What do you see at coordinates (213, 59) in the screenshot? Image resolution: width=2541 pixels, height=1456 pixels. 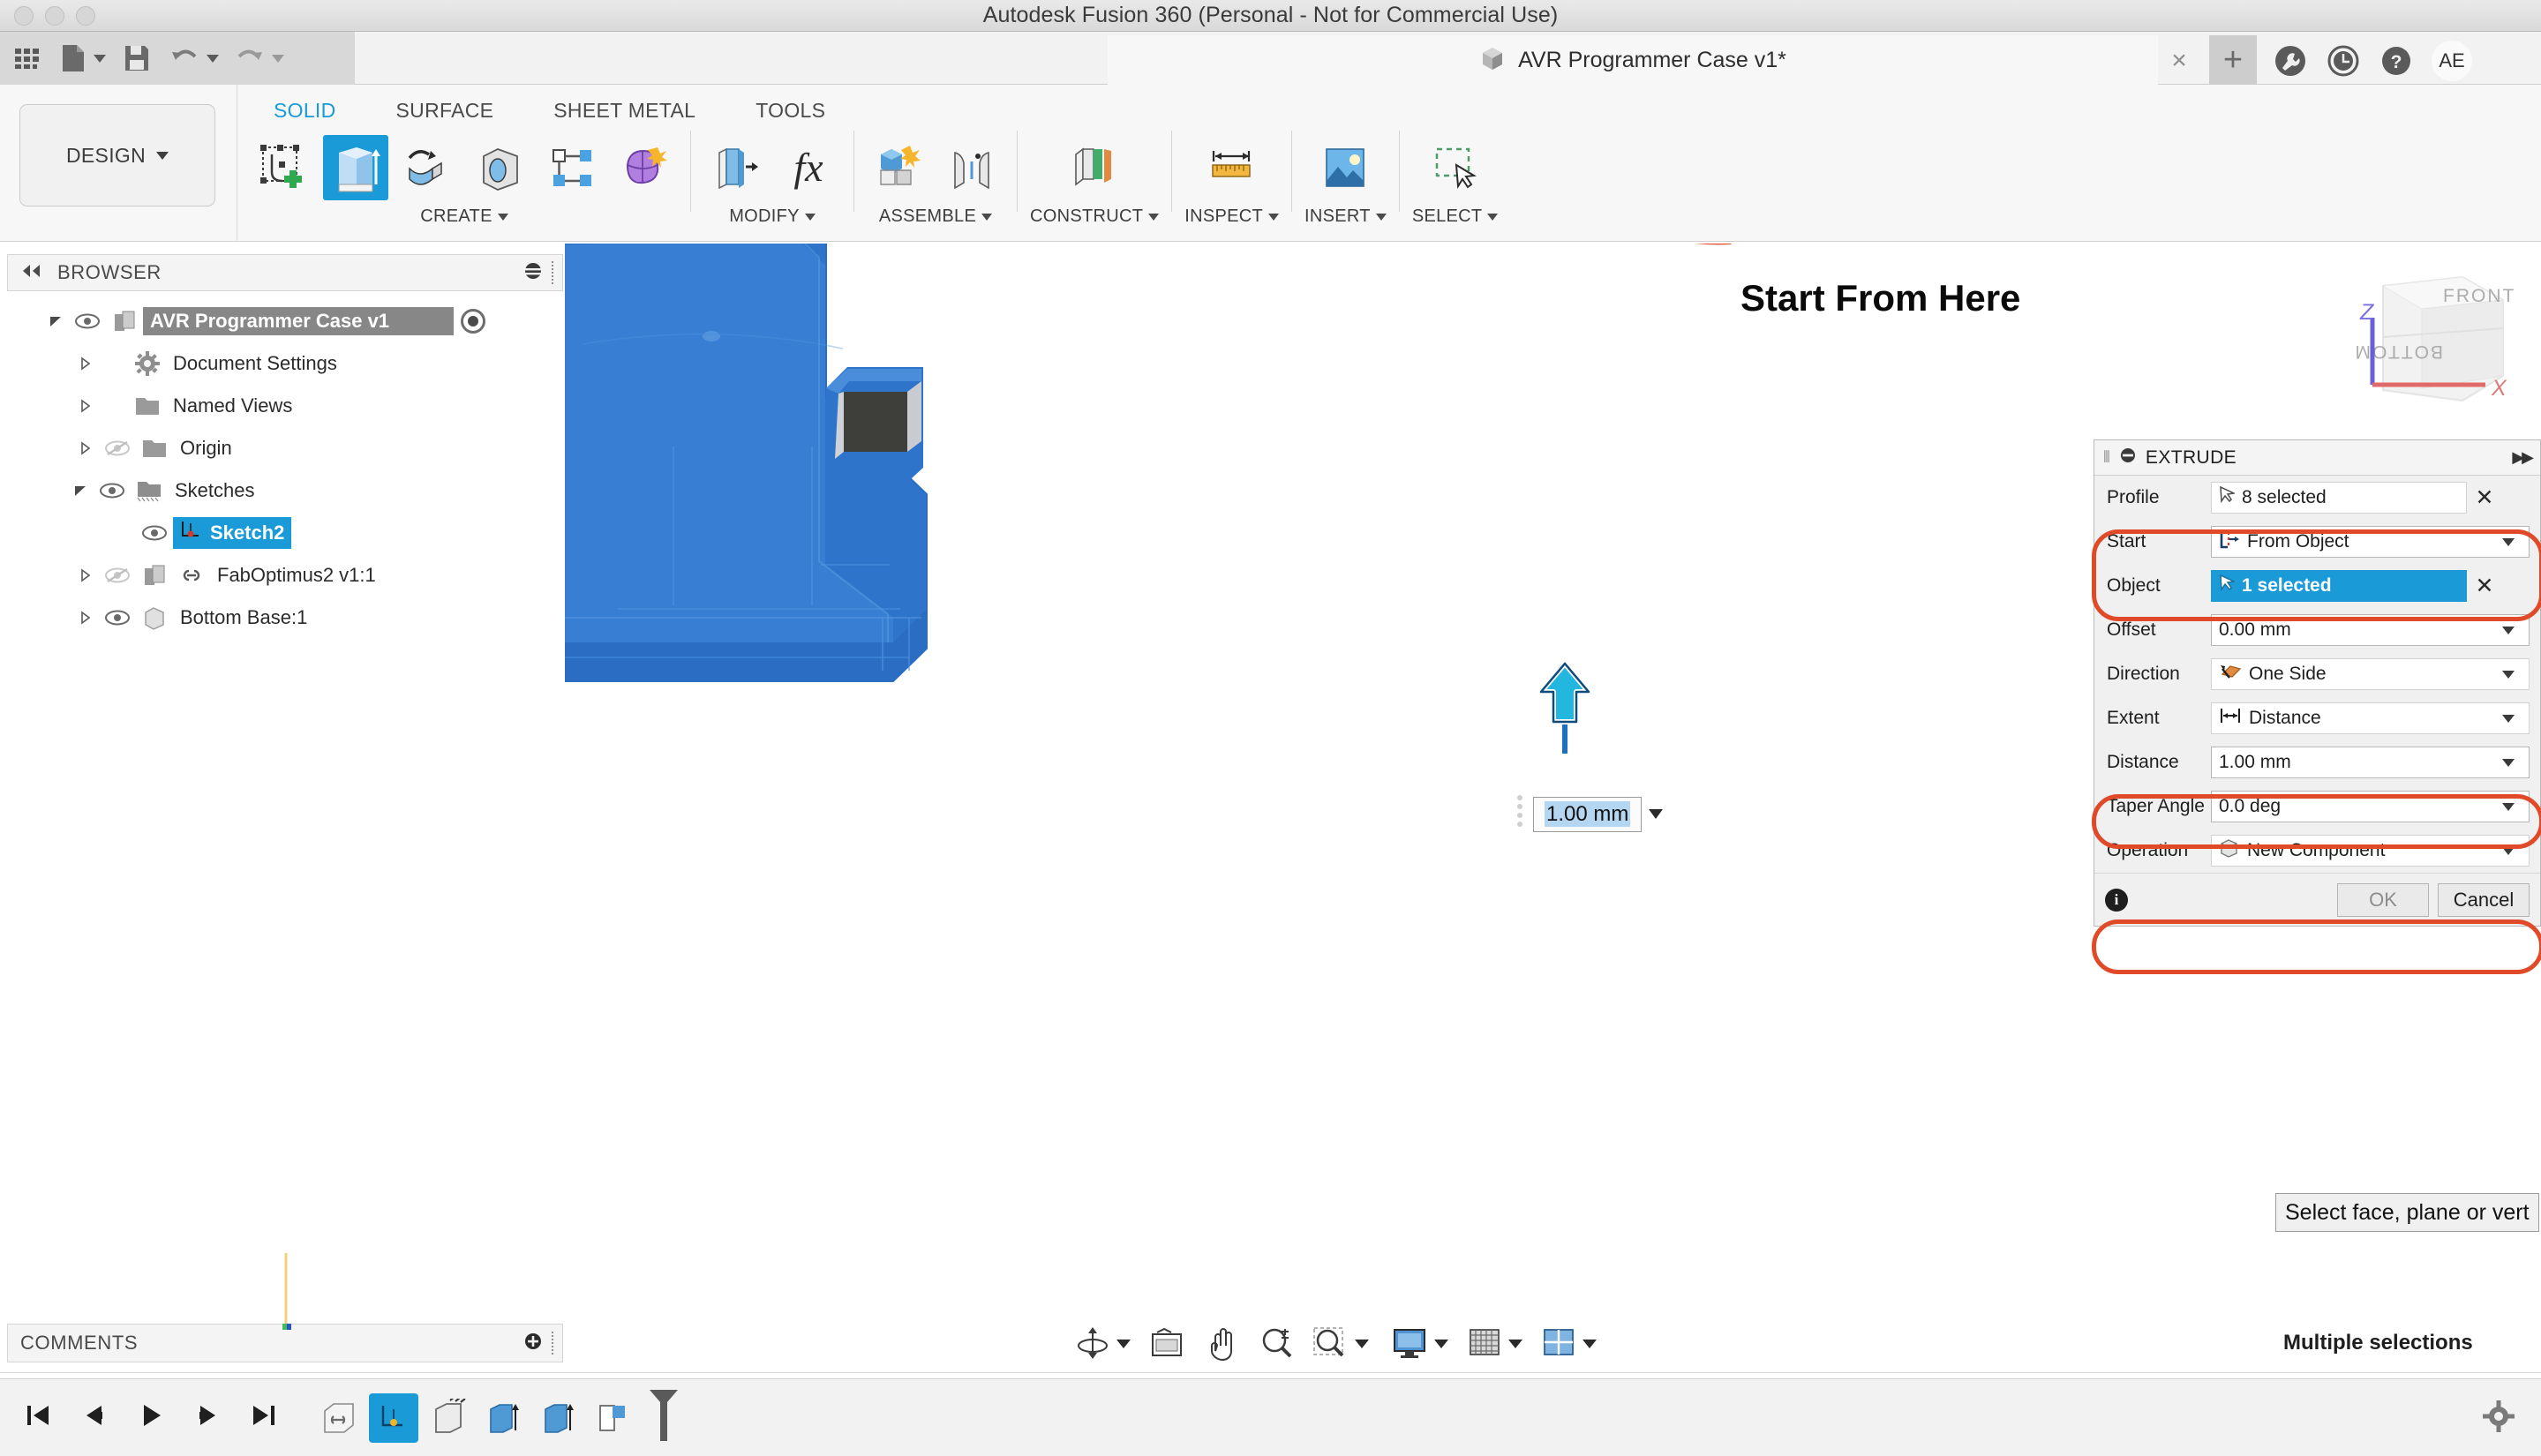 I see `undo-dropdown-caret` at bounding box center [213, 59].